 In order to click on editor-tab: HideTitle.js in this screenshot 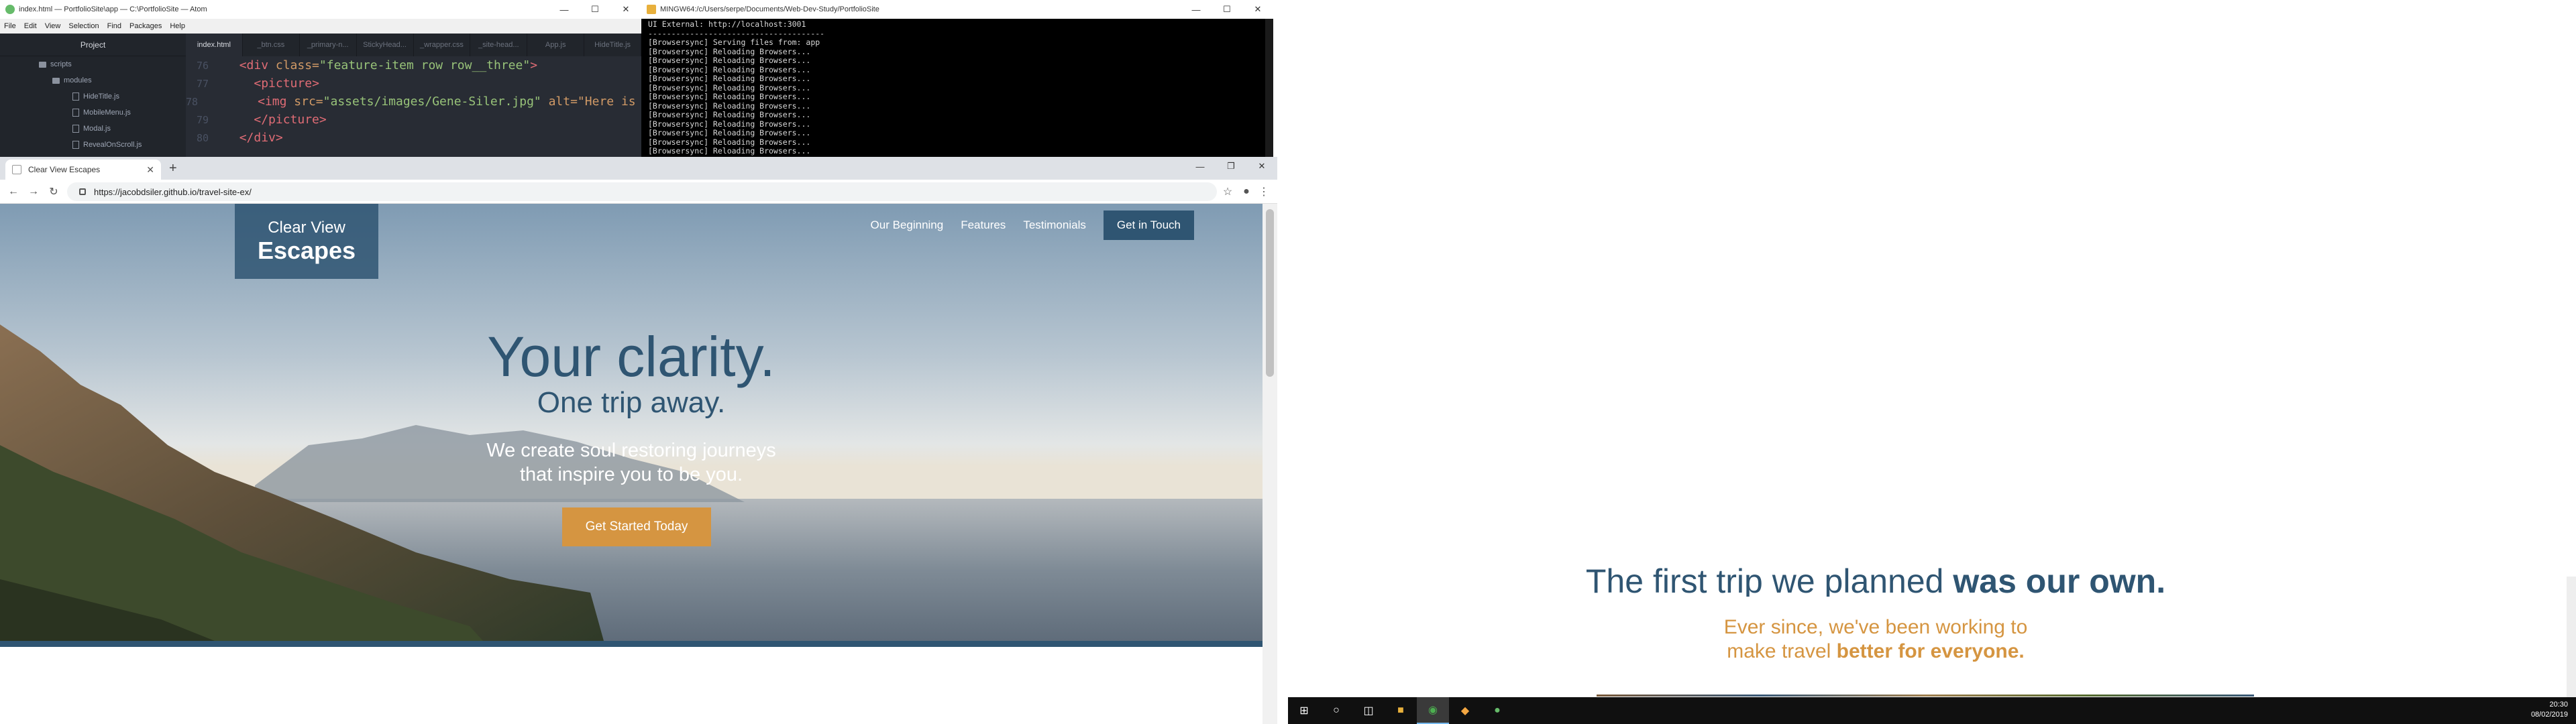, I will do `click(612, 45)`.